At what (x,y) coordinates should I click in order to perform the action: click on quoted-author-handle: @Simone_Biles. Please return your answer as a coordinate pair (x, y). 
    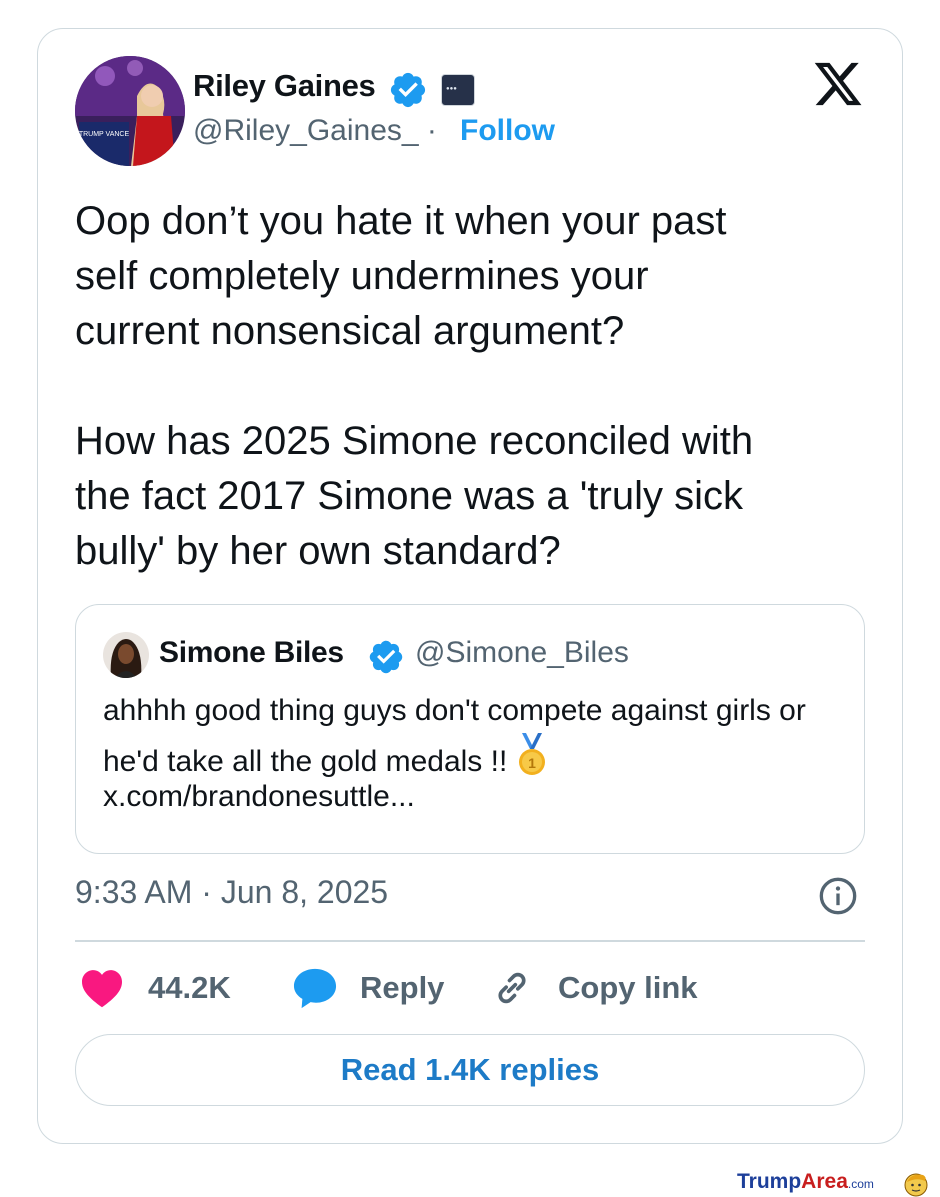
    Looking at the image, I should click on (522, 652).